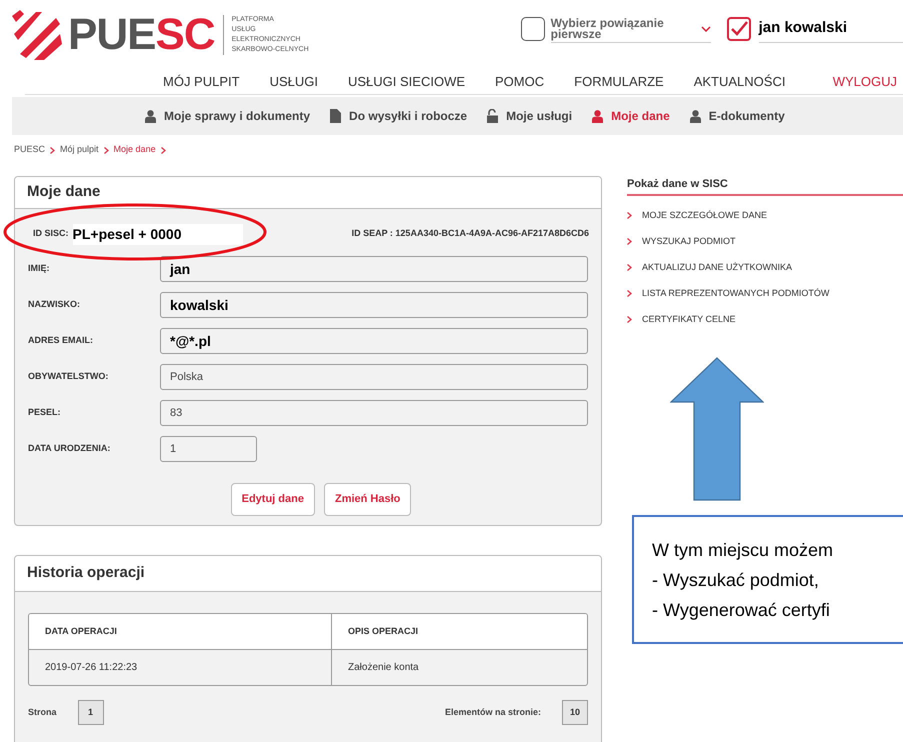 The height and width of the screenshot is (742, 903). What do you see at coordinates (705, 215) in the screenshot?
I see `sidebar-link: MOJE SZCZEGÓŁOWE DANE` at bounding box center [705, 215].